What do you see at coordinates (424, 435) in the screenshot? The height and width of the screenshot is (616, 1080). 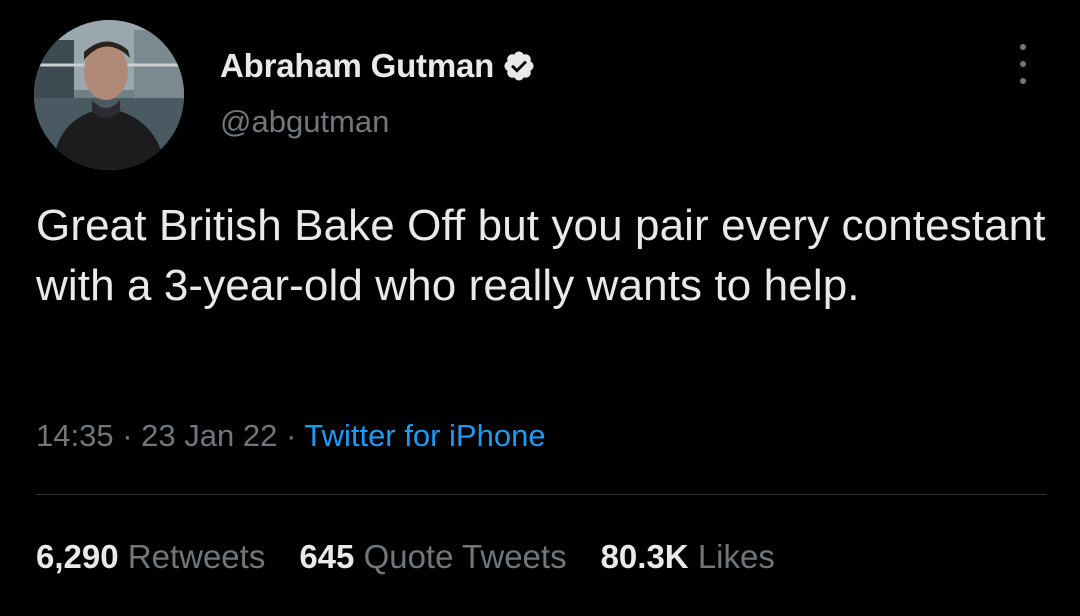 I see `tweet-source-link: Twitter for iPhone` at bounding box center [424, 435].